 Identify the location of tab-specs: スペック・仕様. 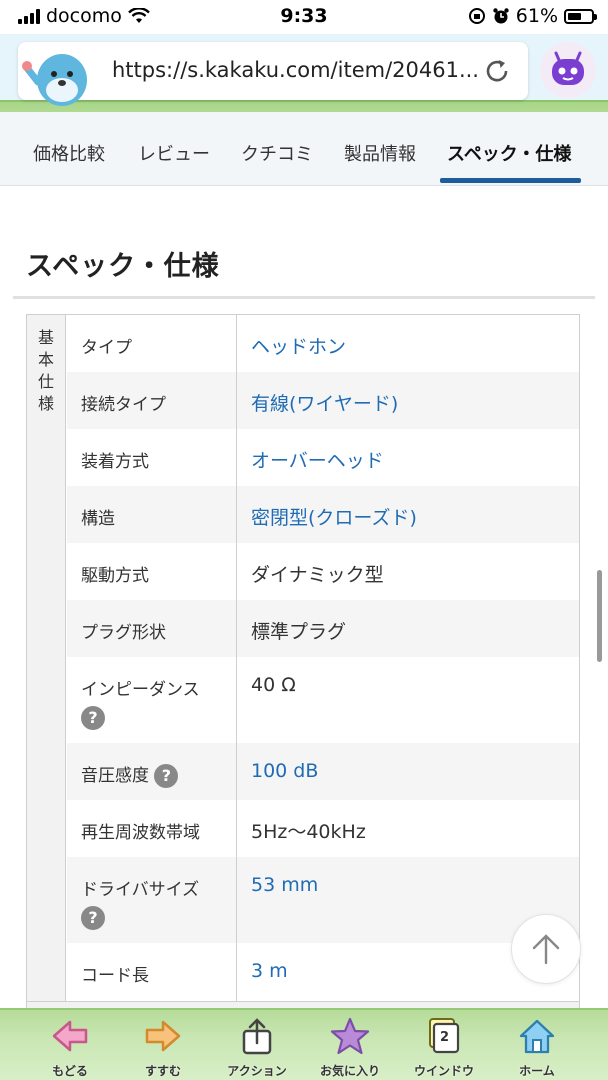
(509, 153).